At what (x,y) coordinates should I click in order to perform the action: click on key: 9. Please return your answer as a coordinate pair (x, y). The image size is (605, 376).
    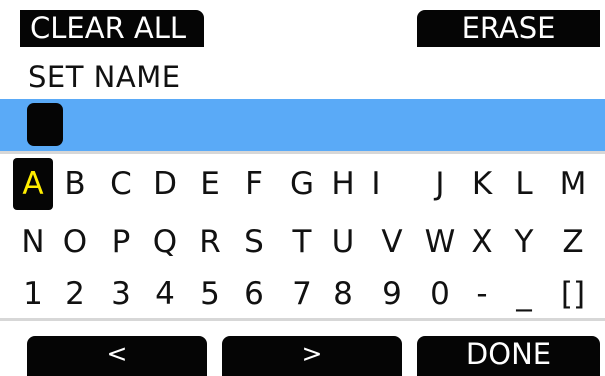
    Looking at the image, I should click on (392, 294).